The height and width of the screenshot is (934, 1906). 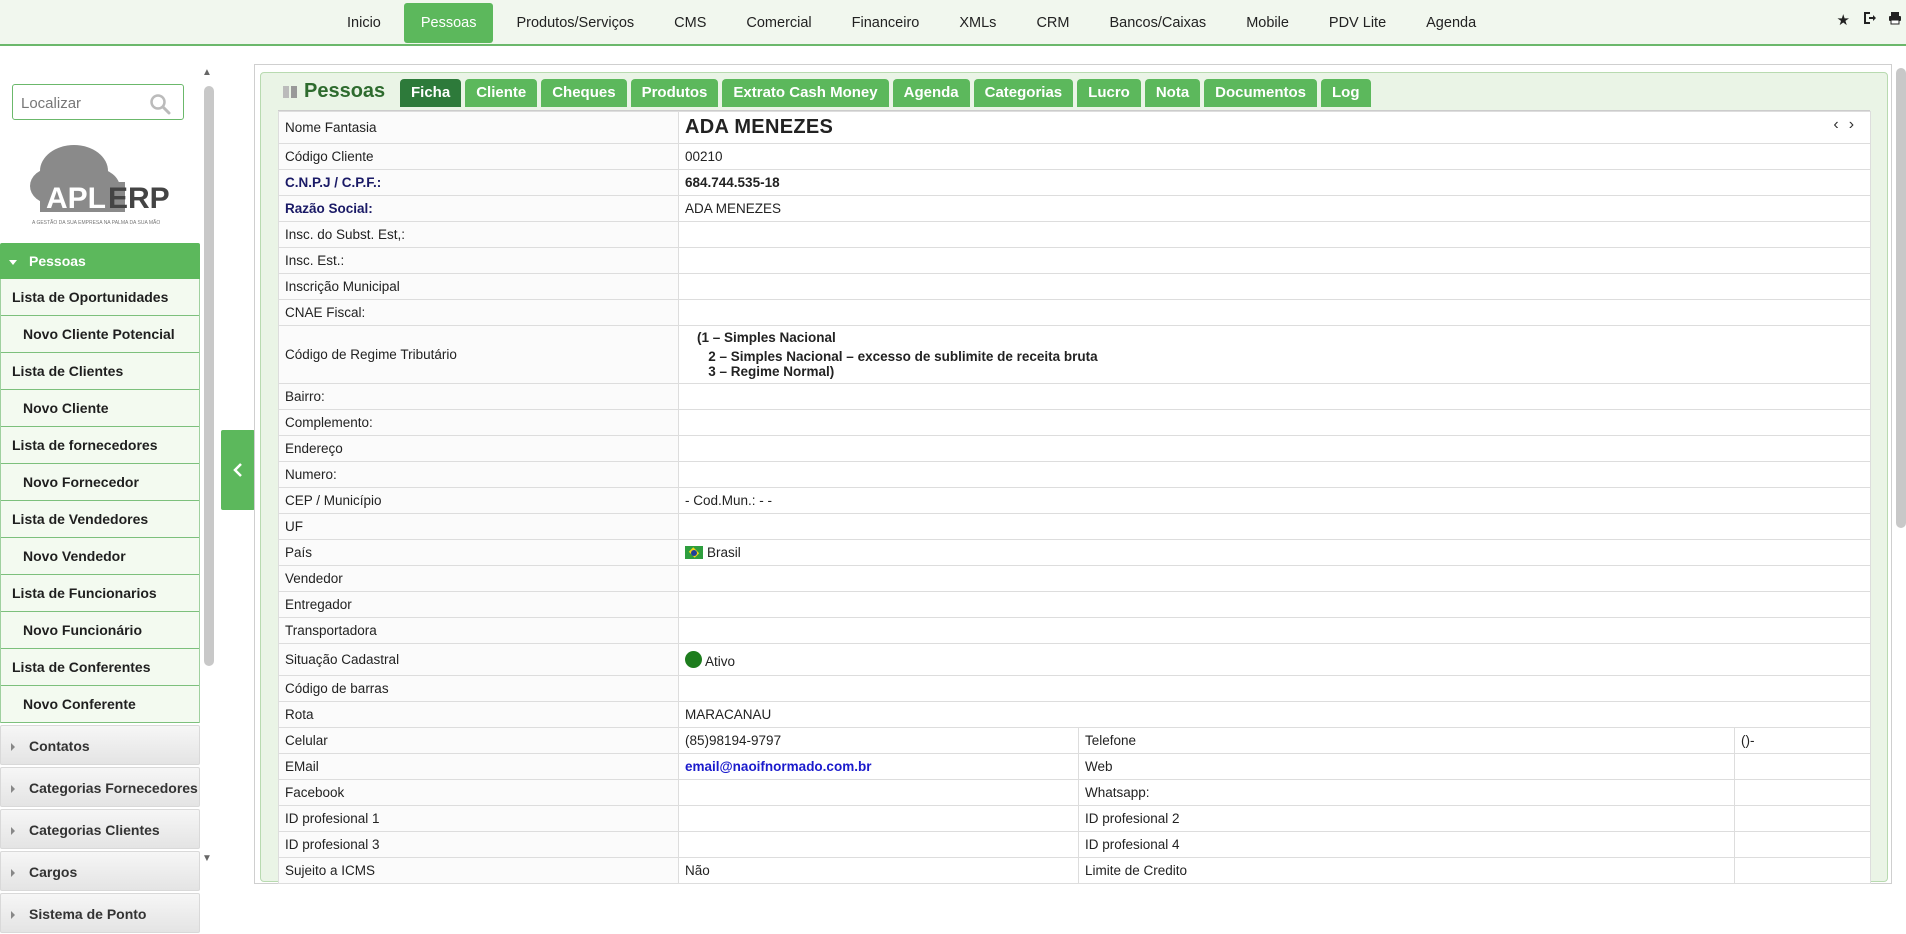 What do you see at coordinates (1075, 870) in the screenshot?
I see `form-row: Sujeito a ICMS Não Limite de Credito` at bounding box center [1075, 870].